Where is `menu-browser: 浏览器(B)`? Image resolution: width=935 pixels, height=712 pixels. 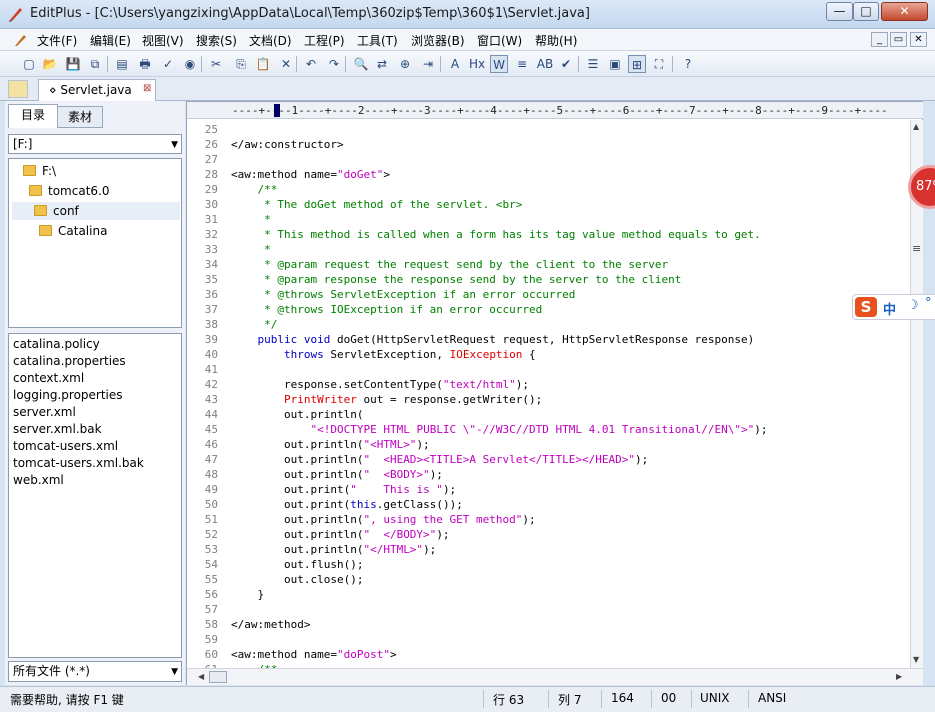
menu-browser: 浏览器(B) is located at coordinates (438, 40).